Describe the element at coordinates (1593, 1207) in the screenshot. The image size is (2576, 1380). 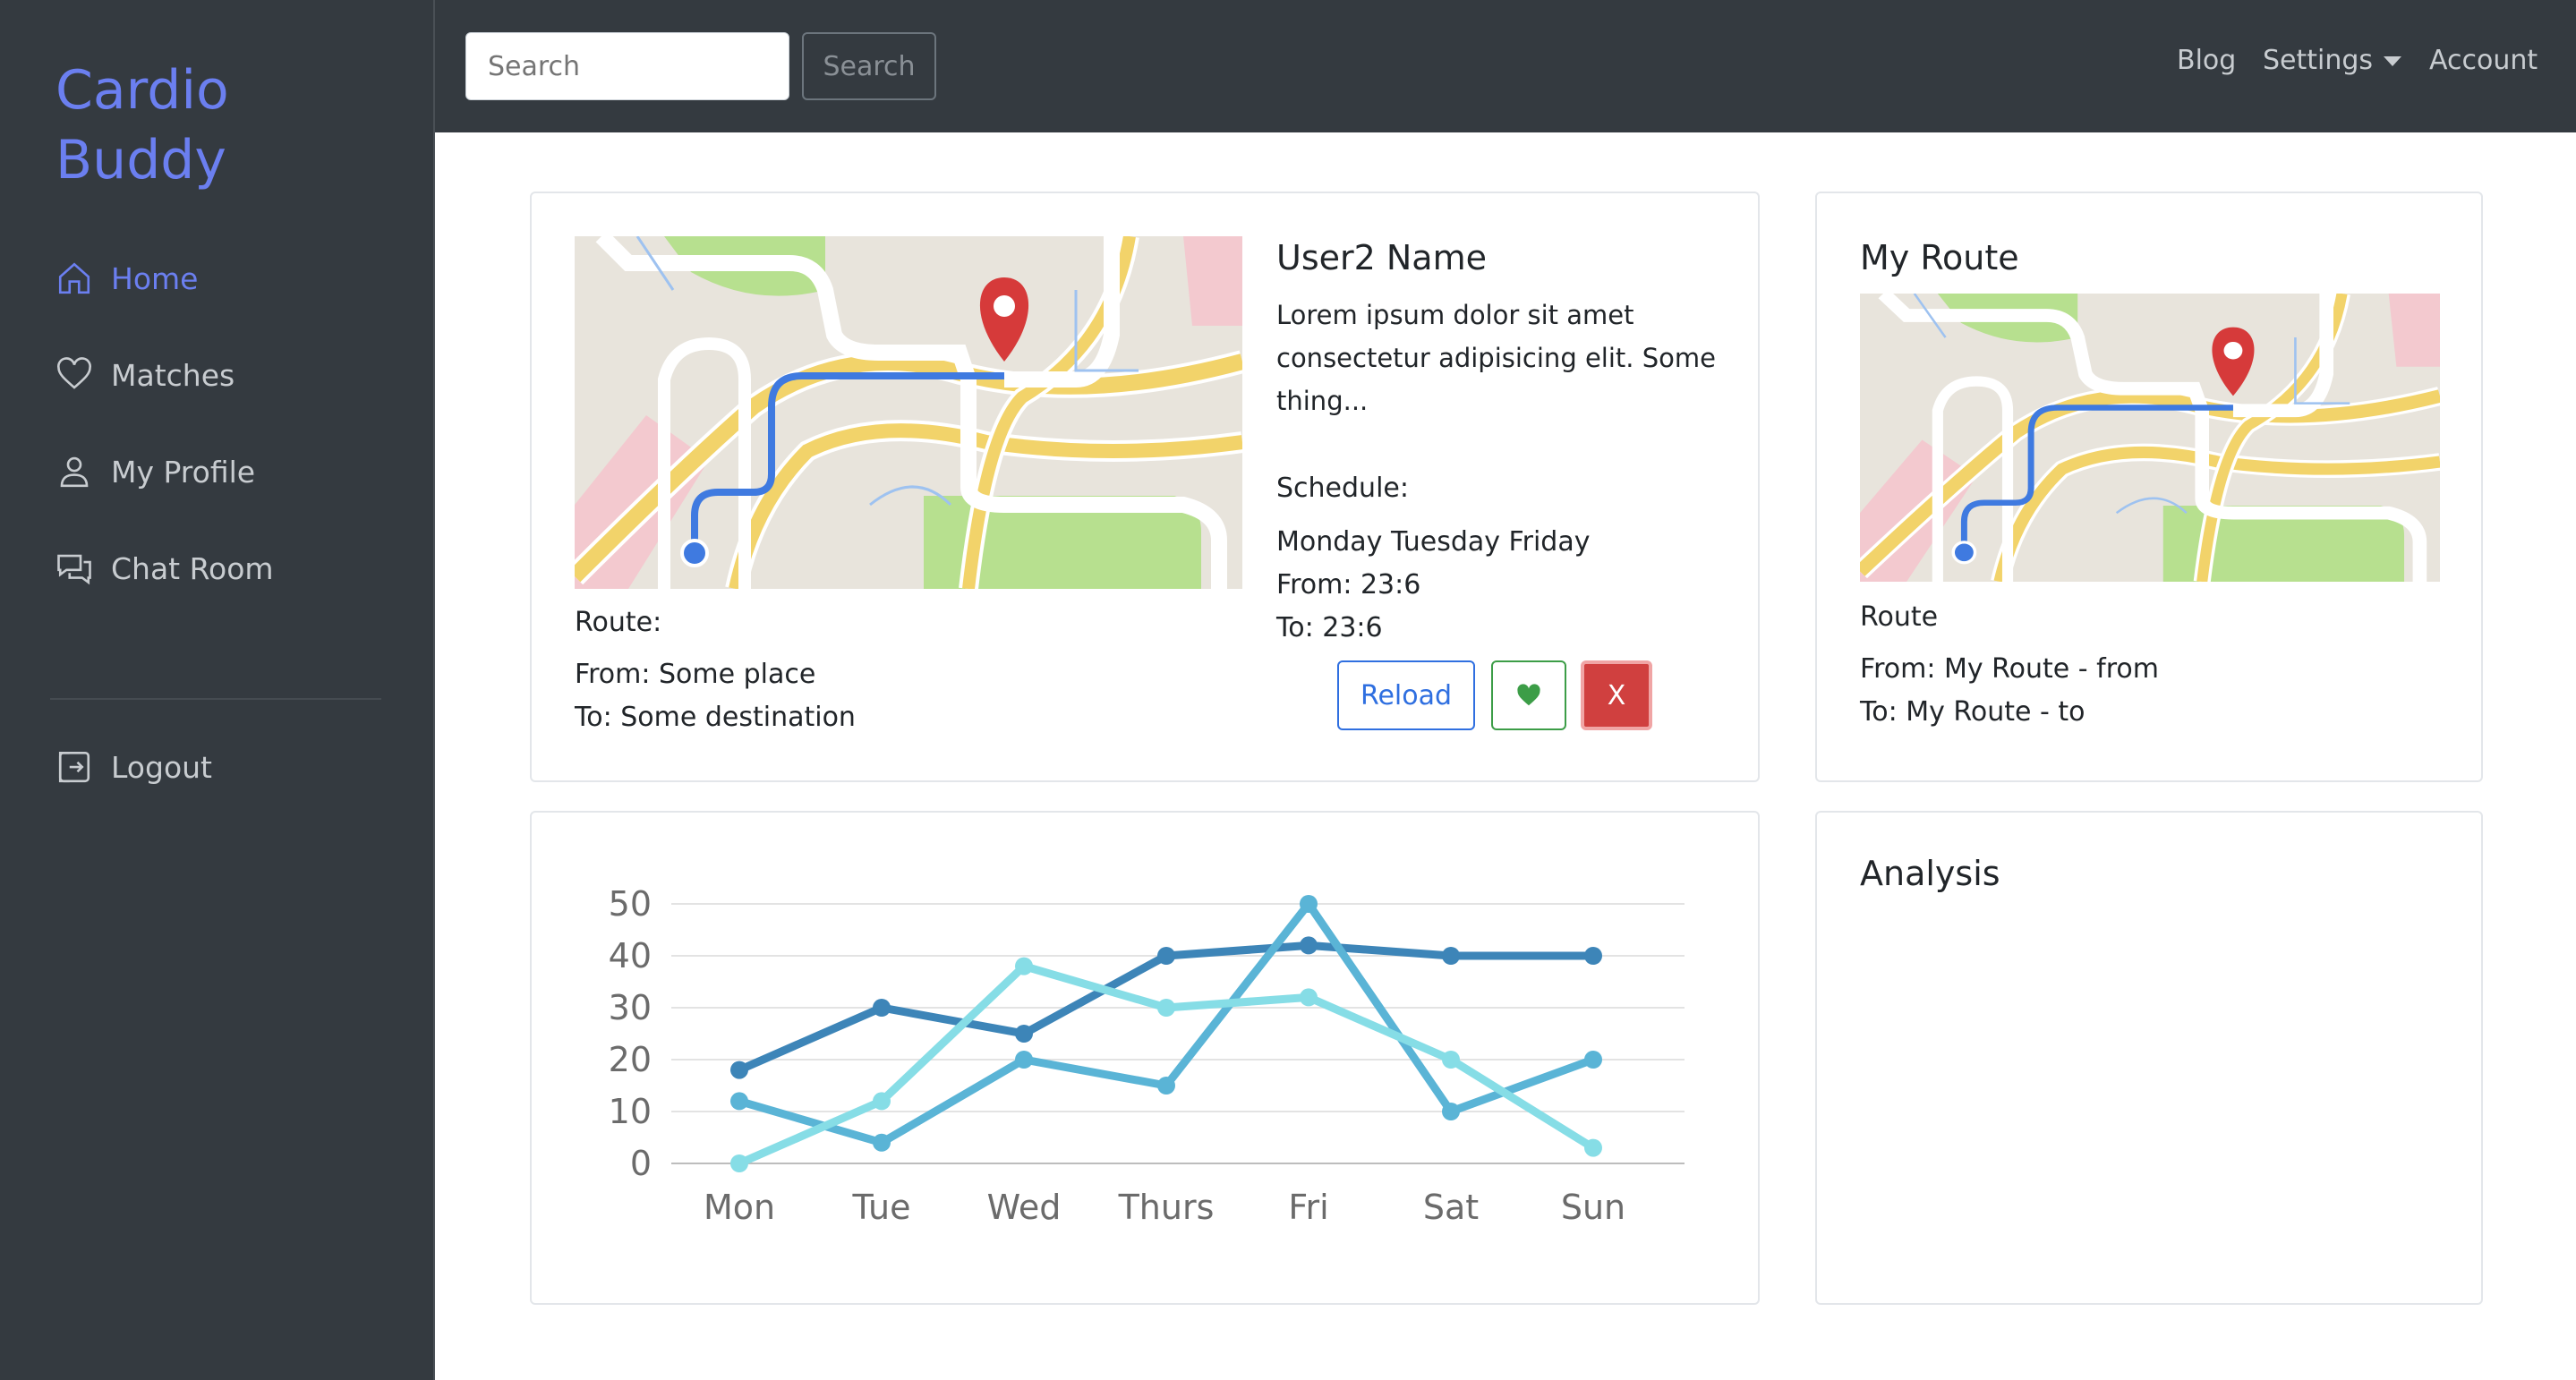
I see `x-tick-label: Sun` at that location.